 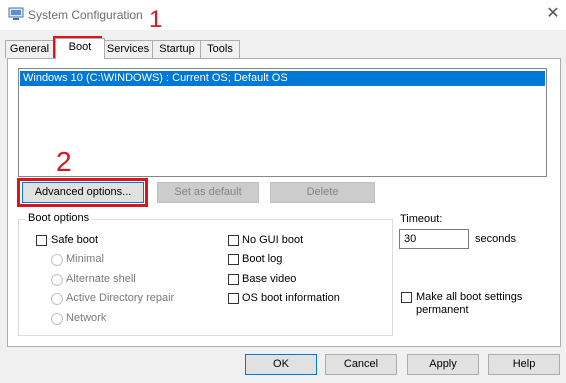 I want to click on boot-log-label: Boot log, so click(x=262, y=259).